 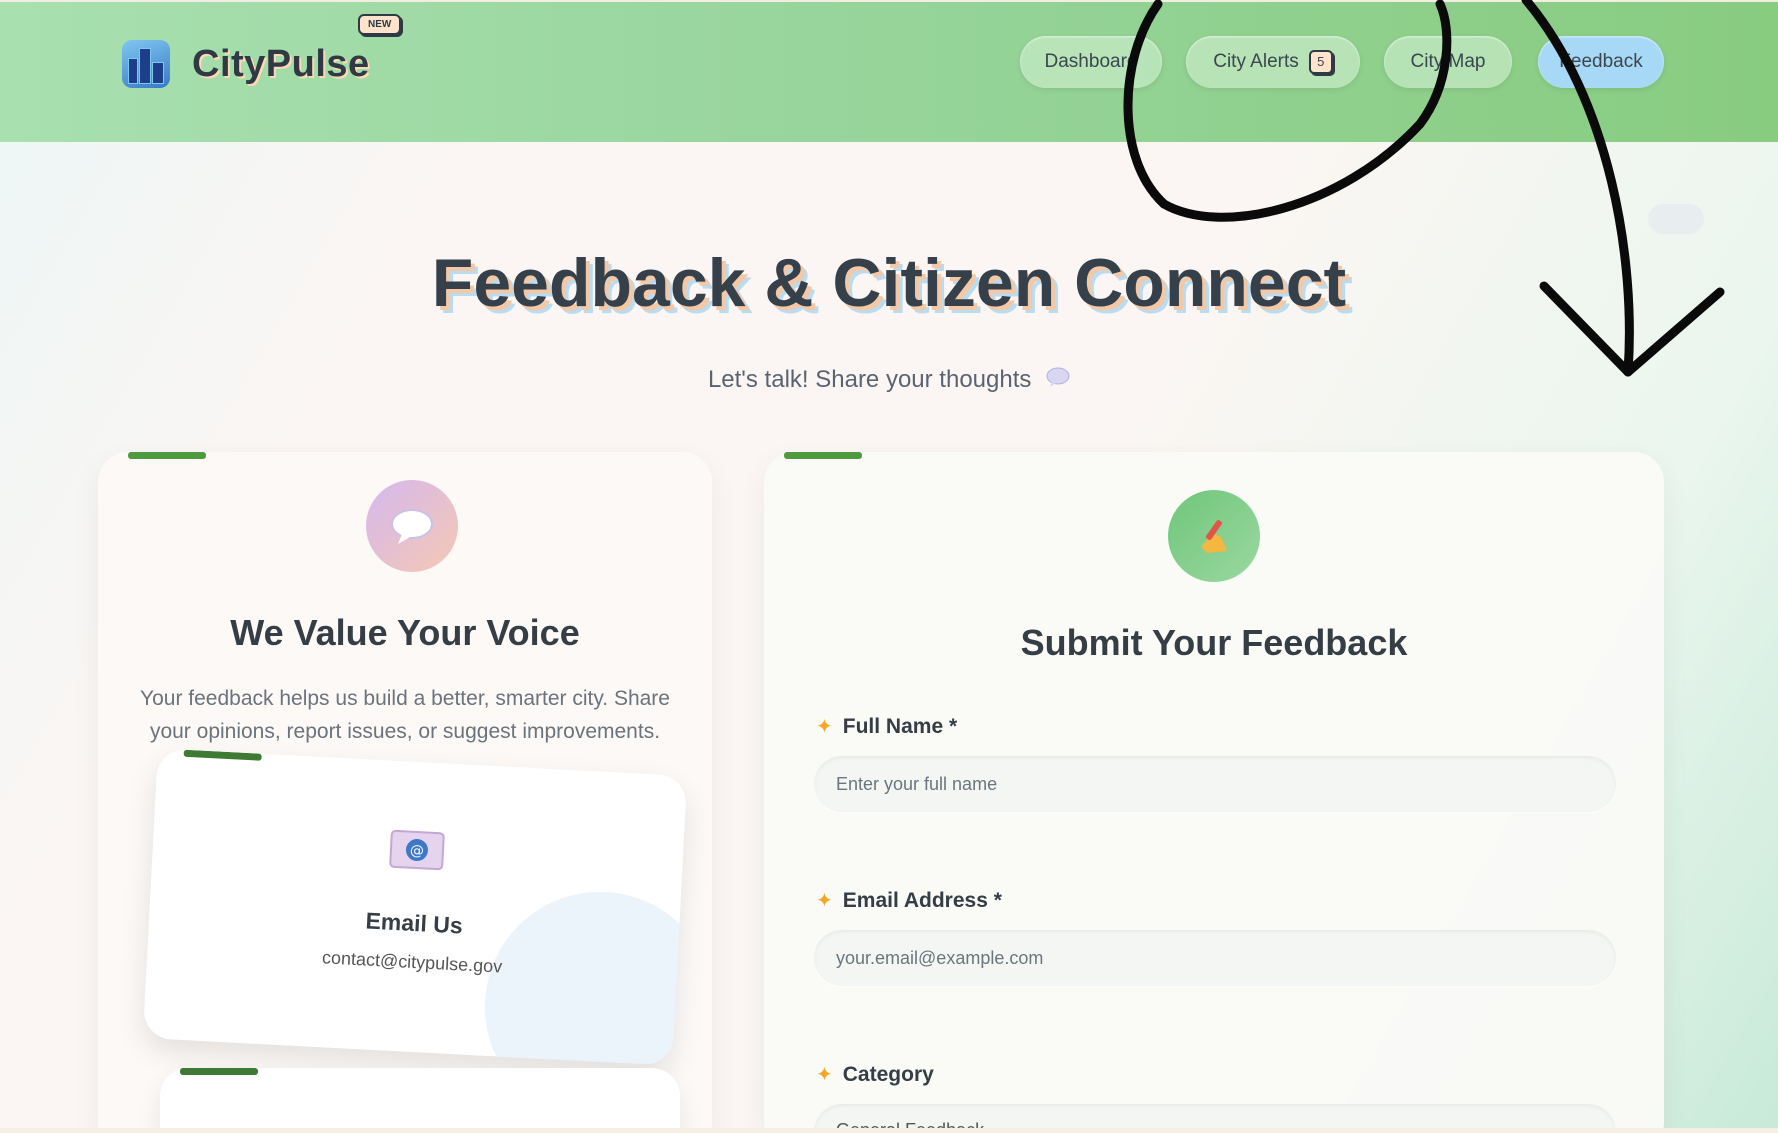 What do you see at coordinates (889, 1130) in the screenshot?
I see `bottom-strip` at bounding box center [889, 1130].